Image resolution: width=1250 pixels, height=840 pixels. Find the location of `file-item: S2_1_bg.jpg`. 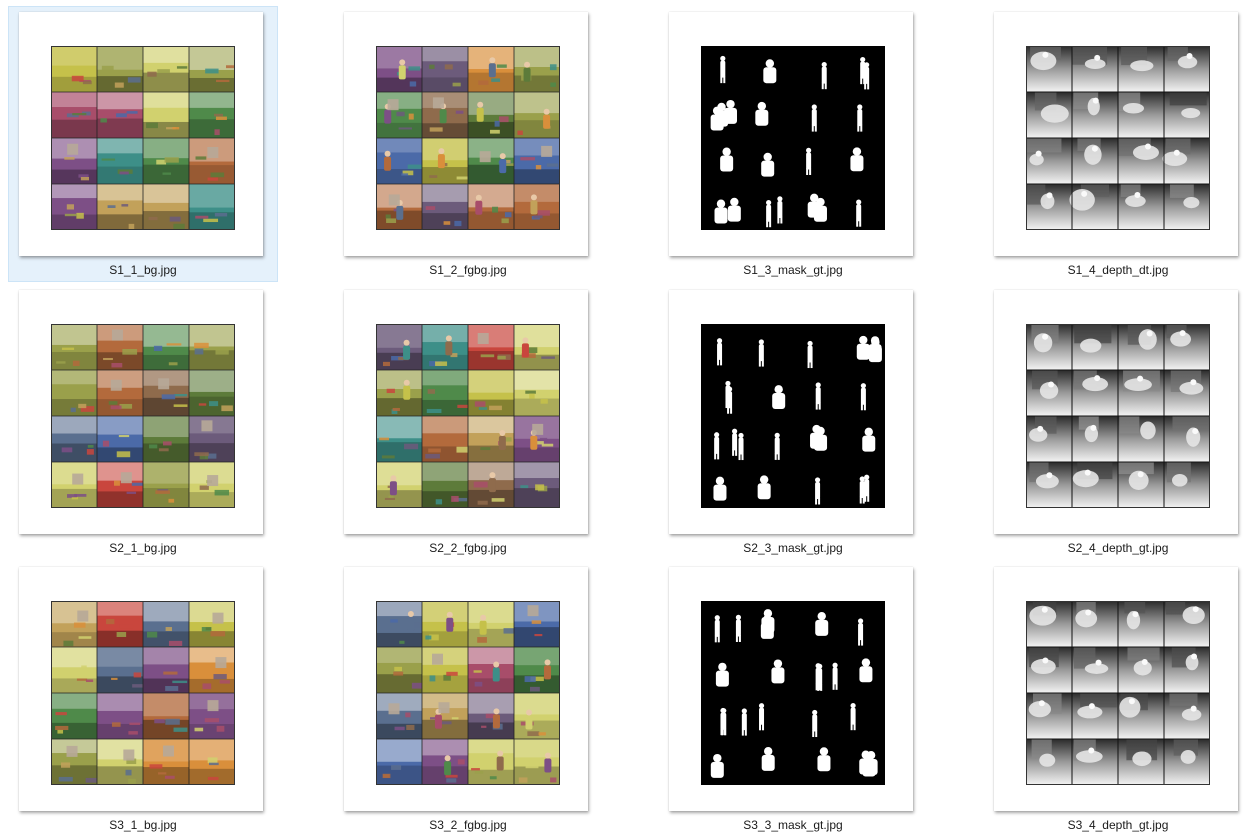

file-item: S2_1_bg.jpg is located at coordinates (143, 422).